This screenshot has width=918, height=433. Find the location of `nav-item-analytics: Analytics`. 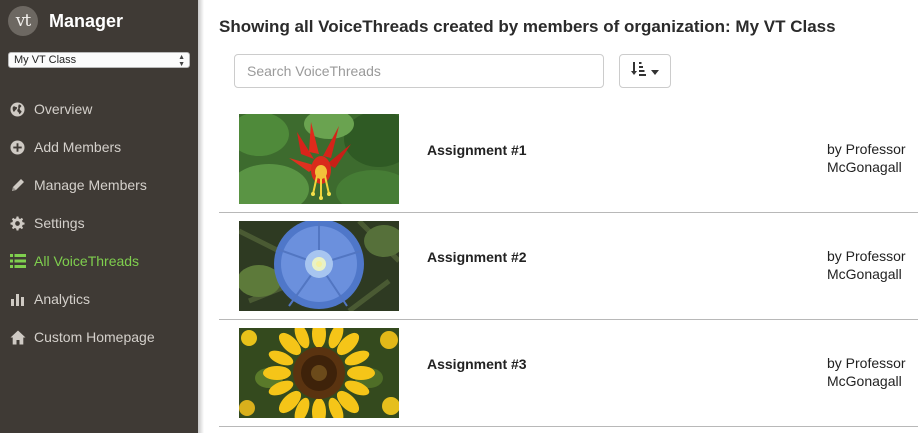

nav-item-analytics: Analytics is located at coordinates (99, 299).